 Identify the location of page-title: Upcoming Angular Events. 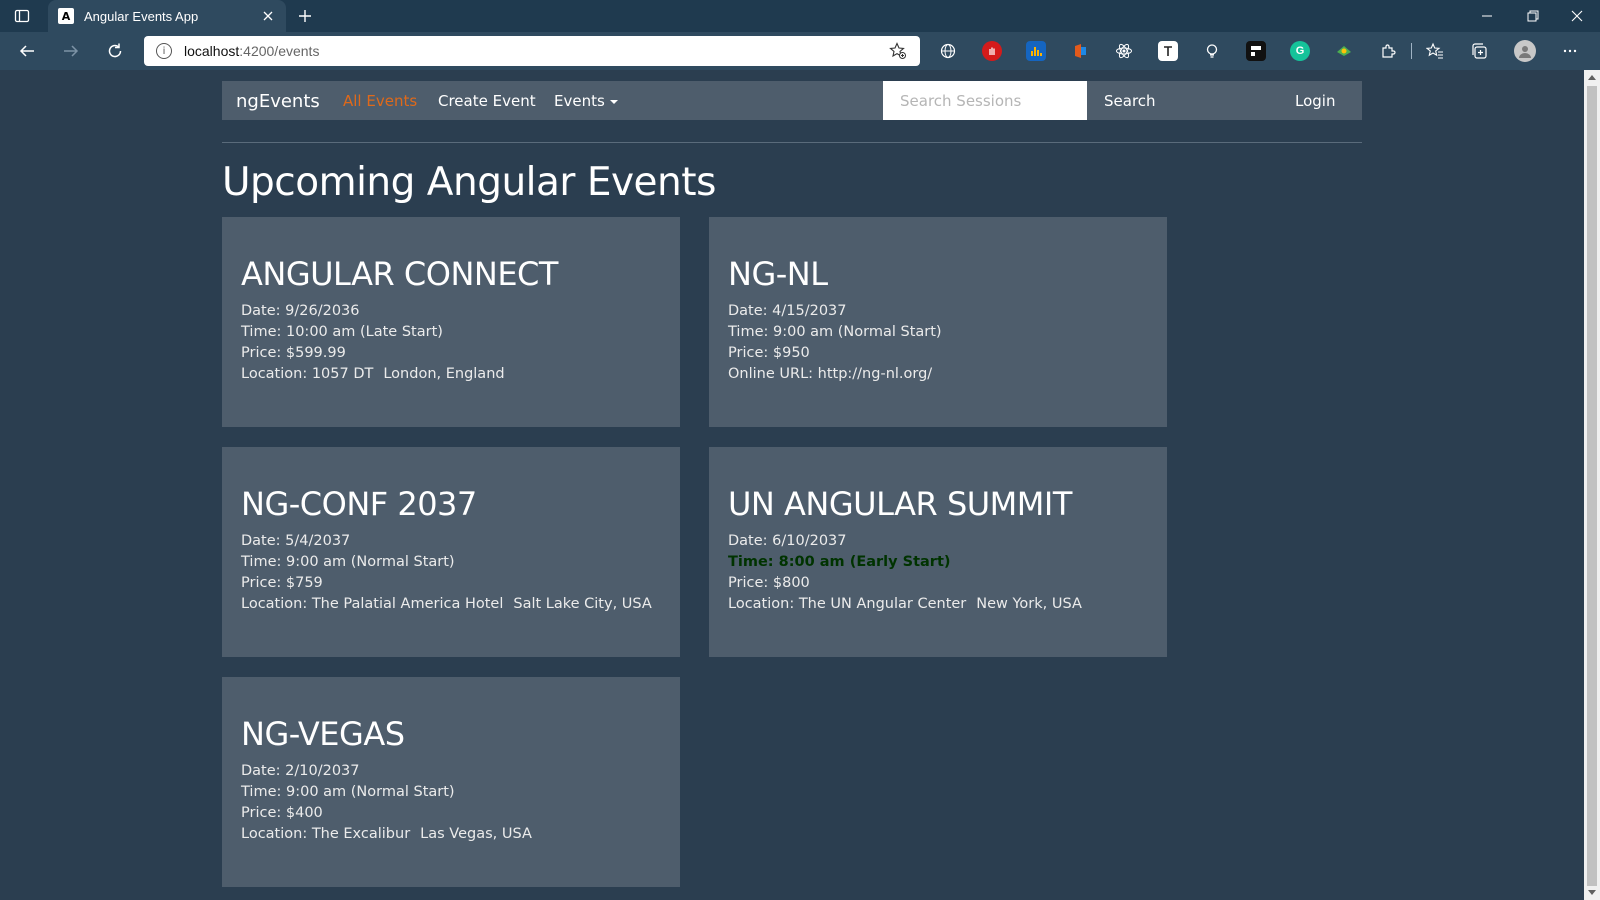
(469, 182).